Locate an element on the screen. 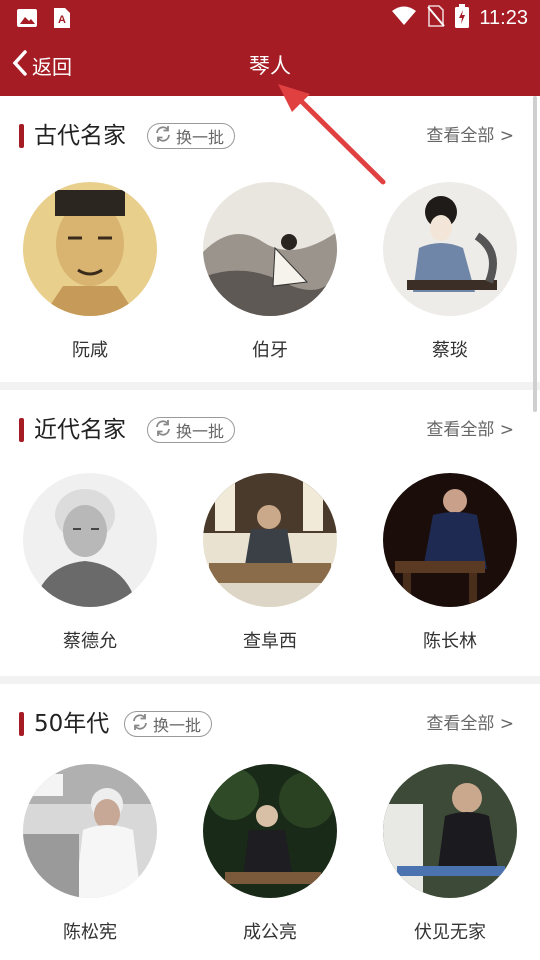 This screenshot has width=540, height=960. person-name: 查阜西 is located at coordinates (270, 641).